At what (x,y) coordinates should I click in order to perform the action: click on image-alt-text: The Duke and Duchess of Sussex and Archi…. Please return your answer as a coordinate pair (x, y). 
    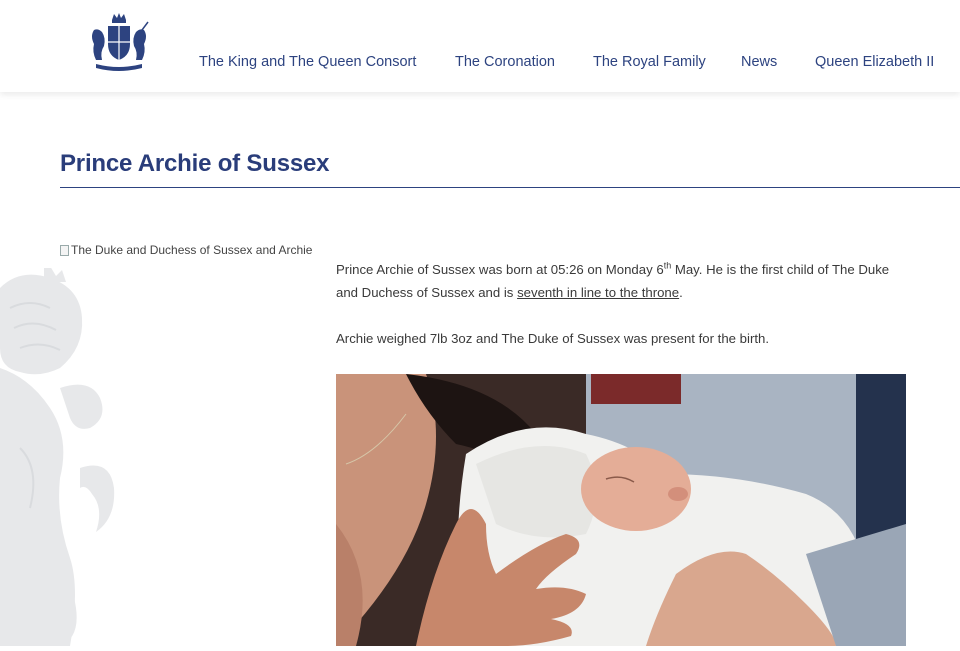
    Looking at the image, I should click on (192, 250).